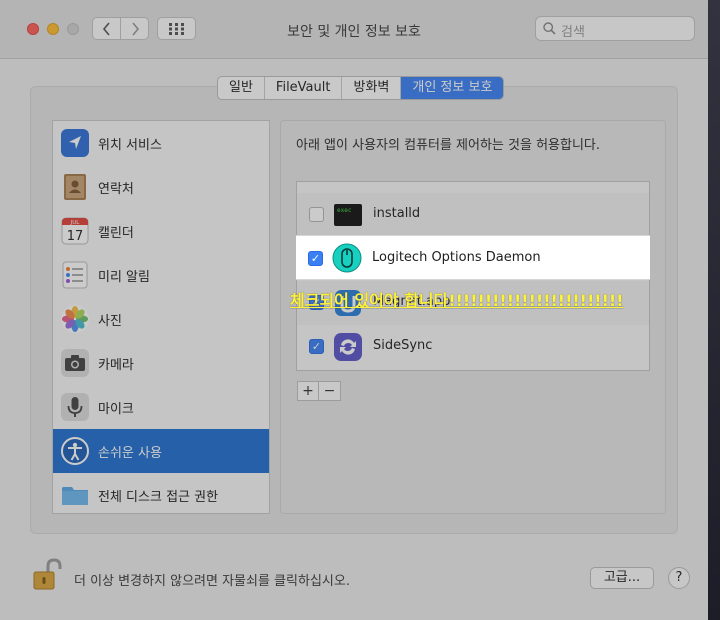  I want to click on accessibility-icon, so click(75, 451).